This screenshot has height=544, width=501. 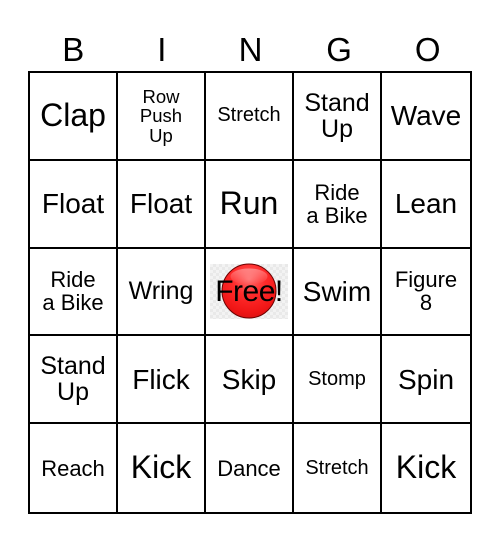 I want to click on cell-label: Run, so click(x=249, y=202).